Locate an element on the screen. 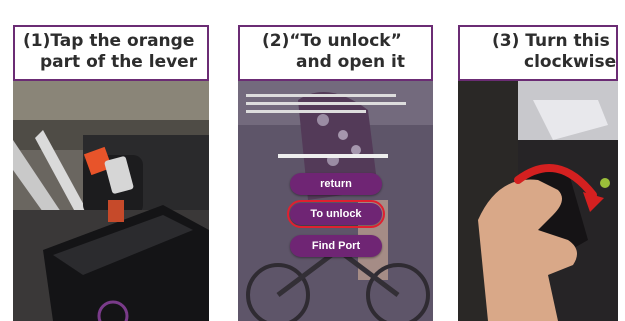 The width and height of the screenshot is (625, 321). step-1-caption-line1: (1)Tap the orange is located at coordinates (109, 41).